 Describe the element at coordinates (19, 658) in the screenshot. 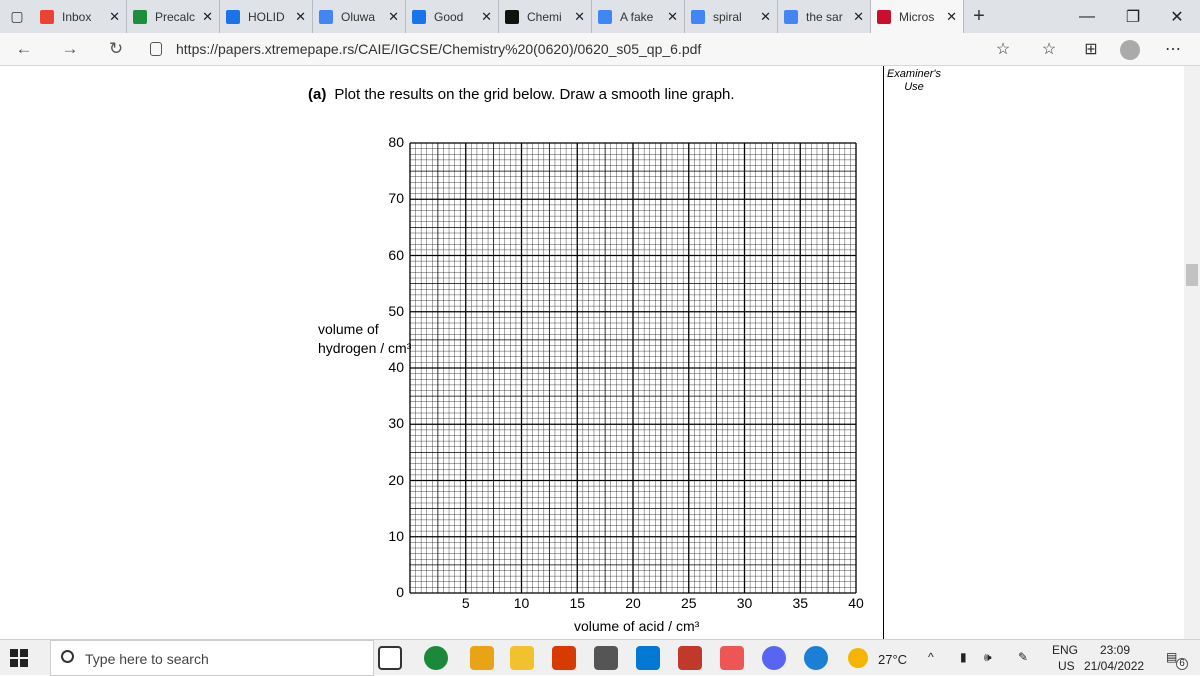

I see `windows-start-icon` at that location.